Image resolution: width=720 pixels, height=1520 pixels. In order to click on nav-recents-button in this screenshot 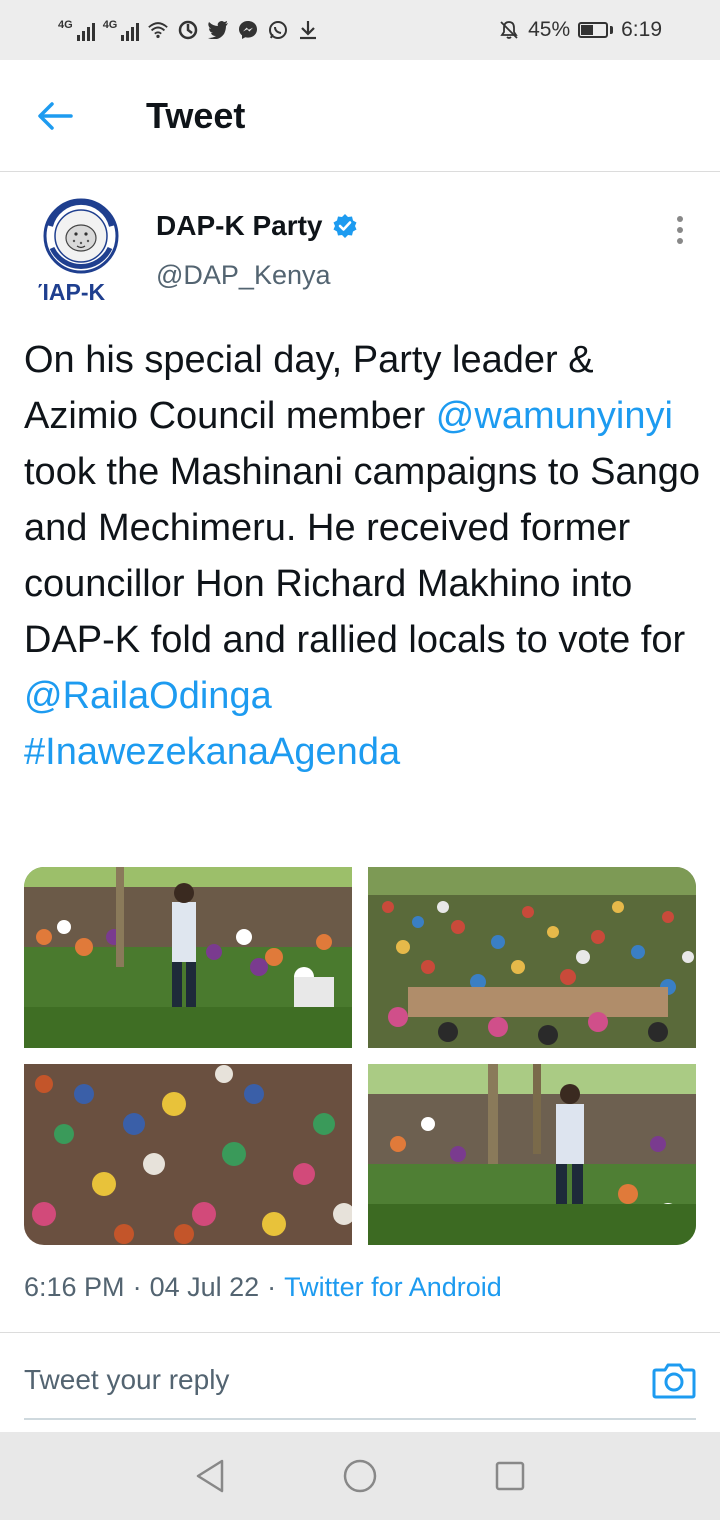, I will do `click(510, 1476)`.